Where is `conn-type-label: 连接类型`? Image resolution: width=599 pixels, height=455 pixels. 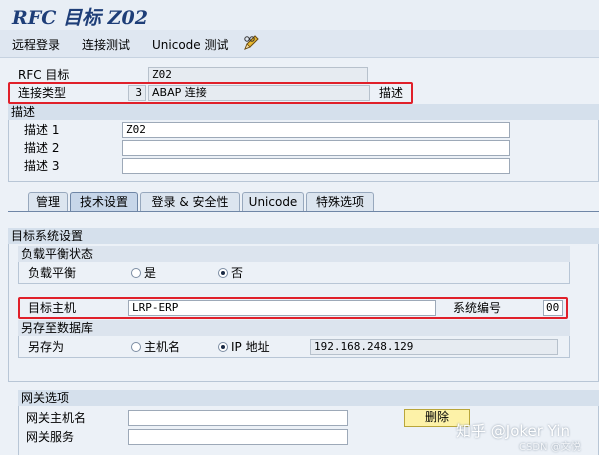 conn-type-label: 连接类型 is located at coordinates (42, 93).